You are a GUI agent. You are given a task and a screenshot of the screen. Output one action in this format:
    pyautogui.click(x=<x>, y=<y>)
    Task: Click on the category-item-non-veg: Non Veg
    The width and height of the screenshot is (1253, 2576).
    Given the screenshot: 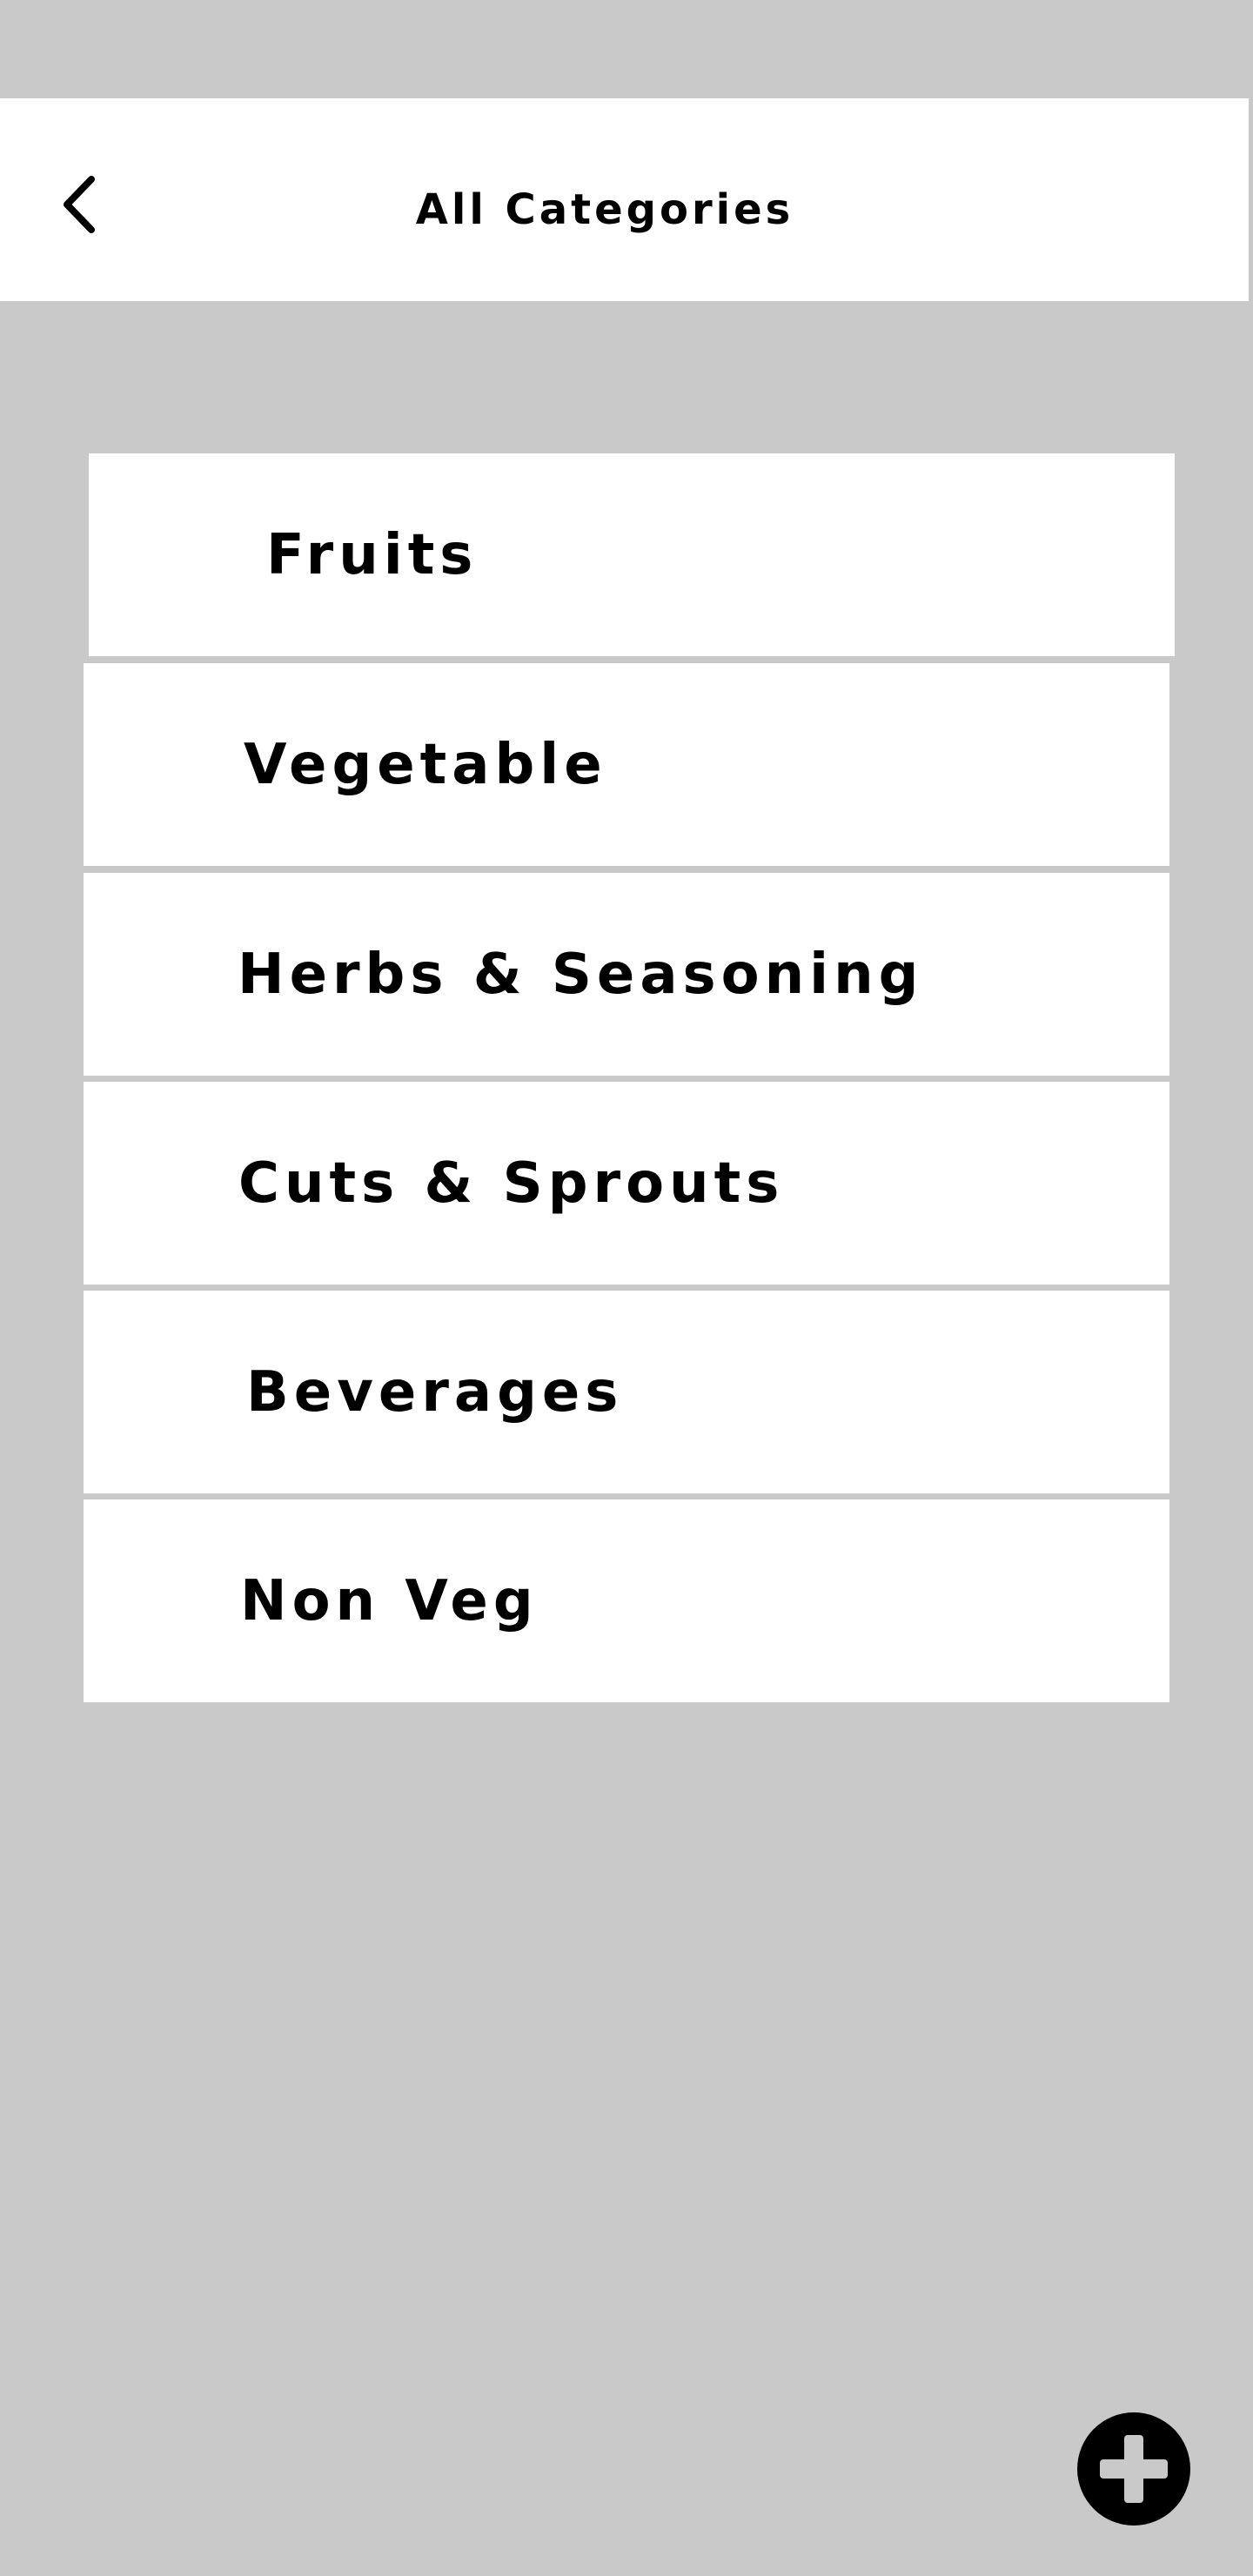 What is the action you would take?
    pyautogui.click(x=626, y=1600)
    